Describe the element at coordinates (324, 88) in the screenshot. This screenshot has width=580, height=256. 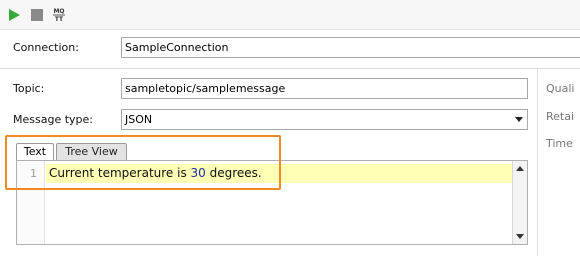
I see `topic-input: sampletopic/samplemessage` at that location.